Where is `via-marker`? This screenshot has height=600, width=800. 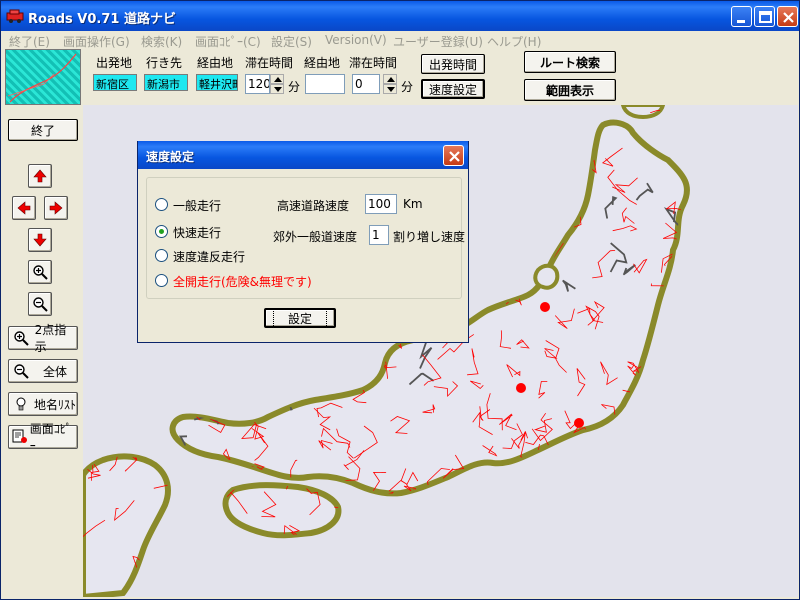
via-marker is located at coordinates (521, 388).